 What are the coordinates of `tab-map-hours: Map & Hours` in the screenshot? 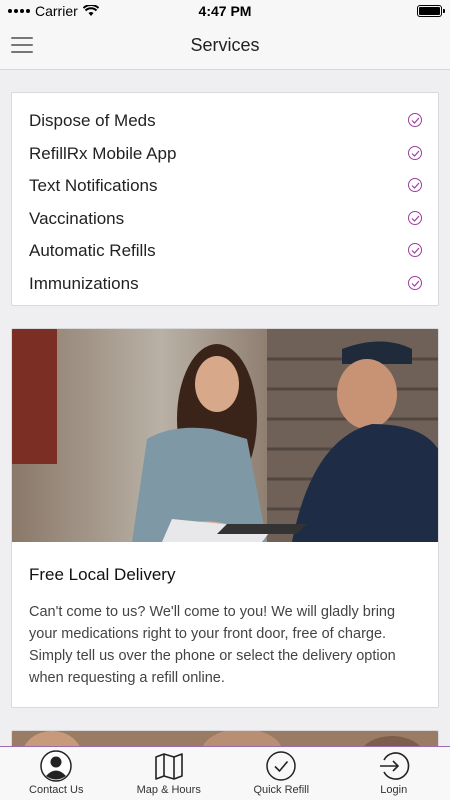 It's located at (169, 773).